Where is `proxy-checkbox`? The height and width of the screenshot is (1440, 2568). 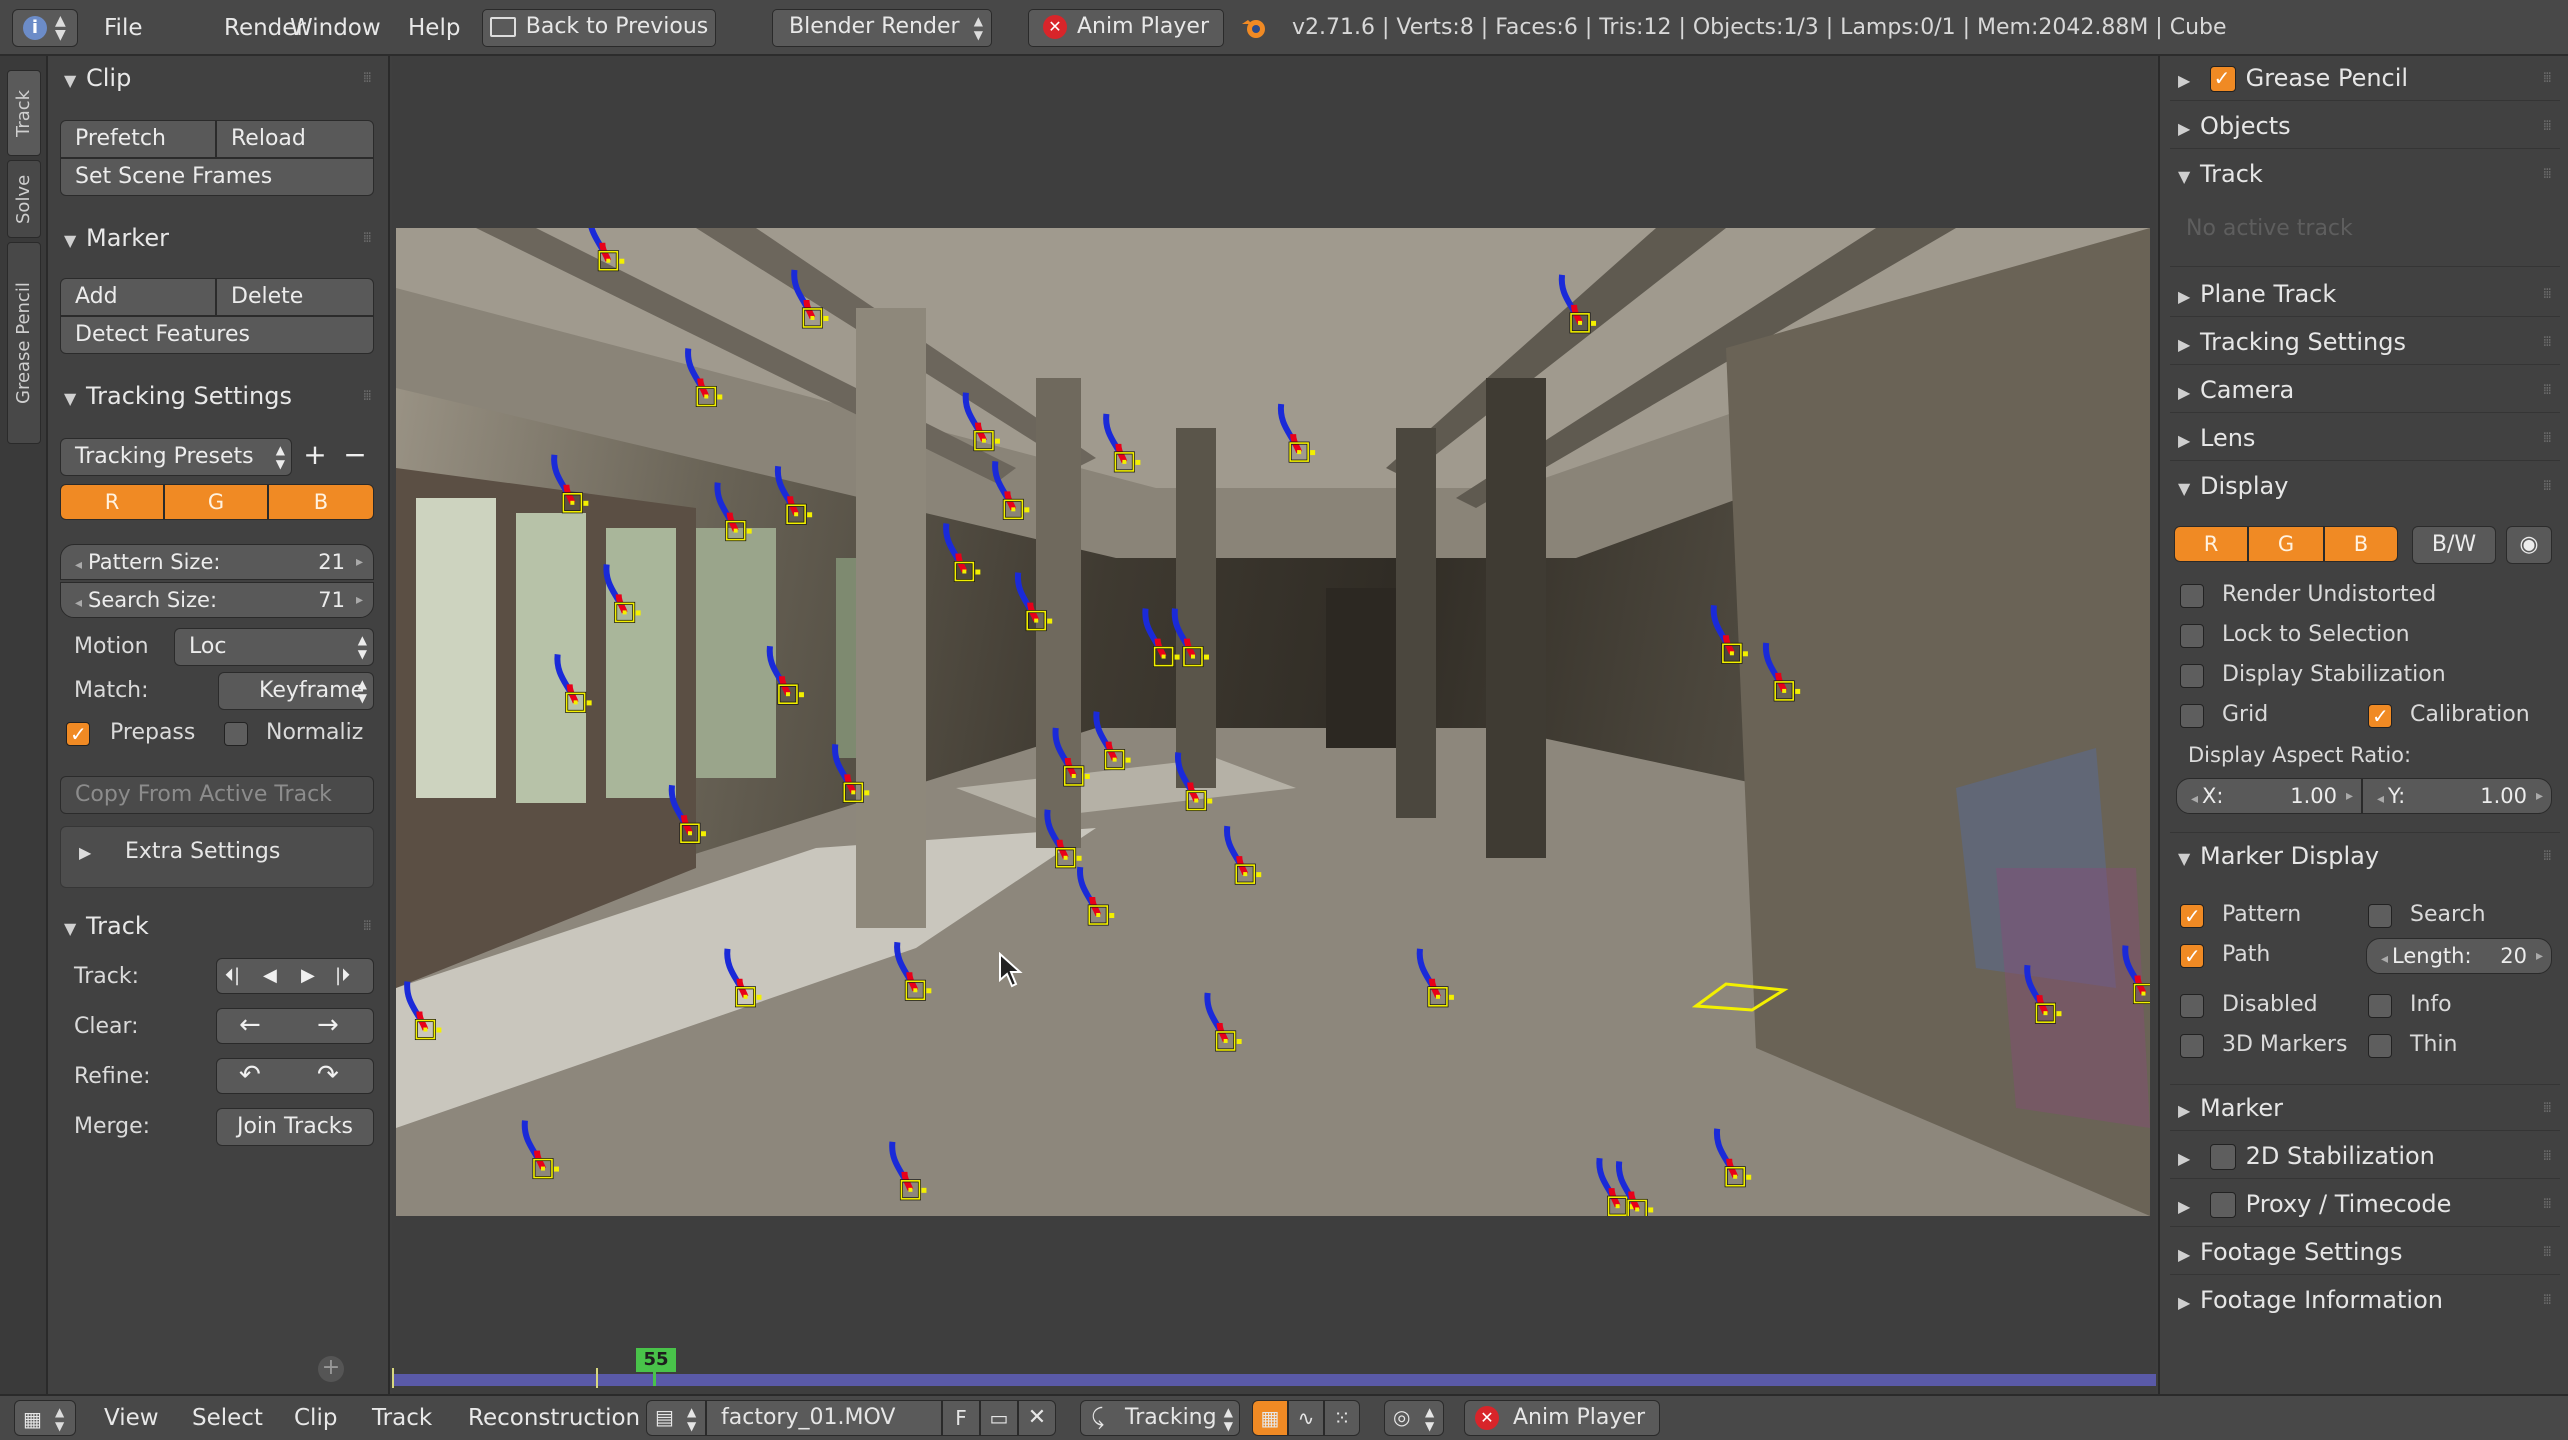
proxy-checkbox is located at coordinates (2222, 1205).